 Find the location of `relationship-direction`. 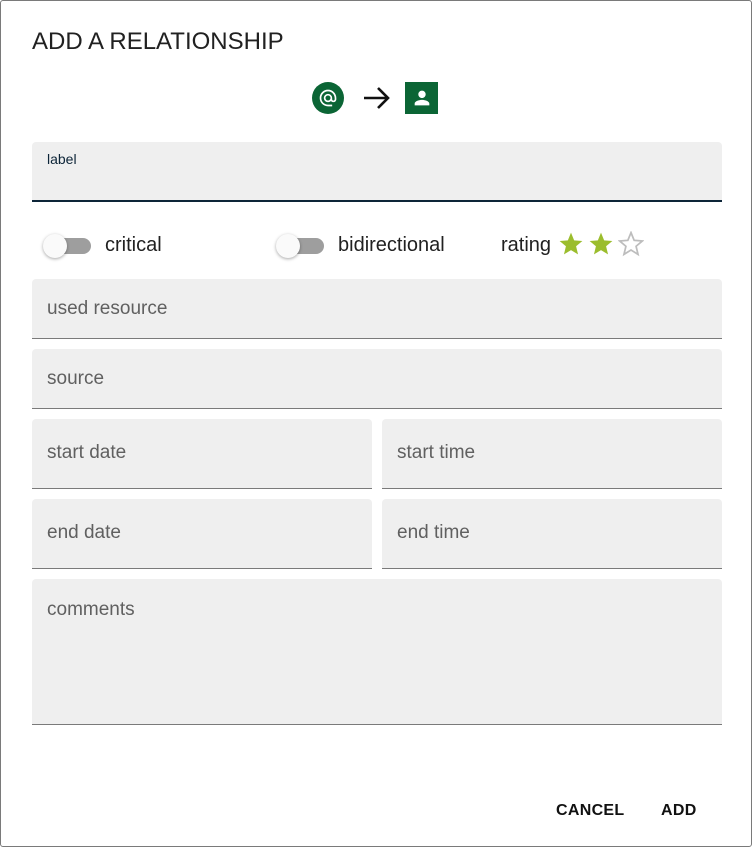

relationship-direction is located at coordinates (376, 98).